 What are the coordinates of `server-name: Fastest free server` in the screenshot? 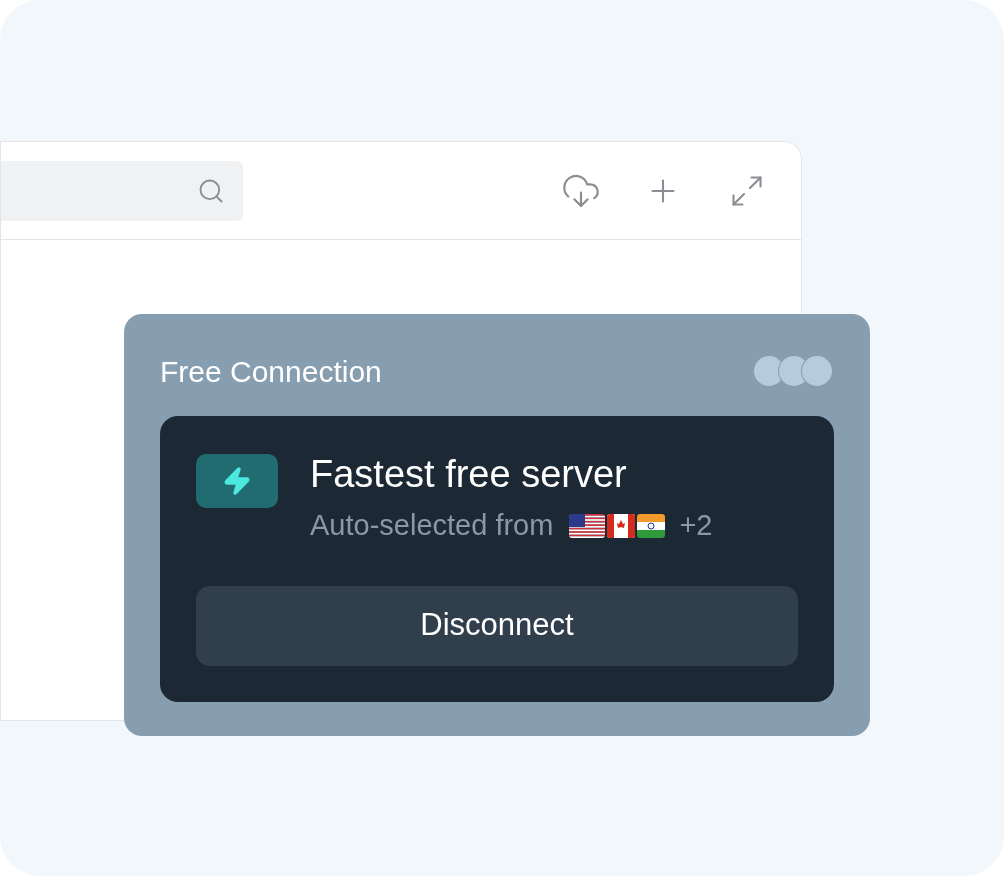 It's located at (469, 474).